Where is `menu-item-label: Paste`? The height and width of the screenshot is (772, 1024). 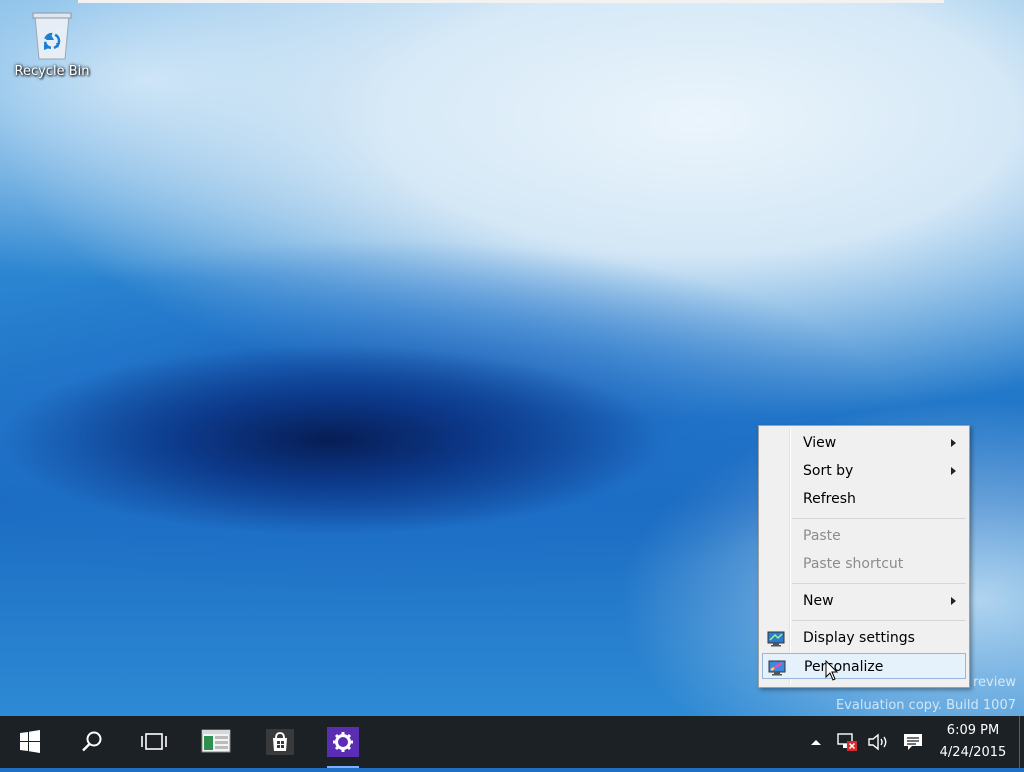
menu-item-label: Paste is located at coordinates (822, 536).